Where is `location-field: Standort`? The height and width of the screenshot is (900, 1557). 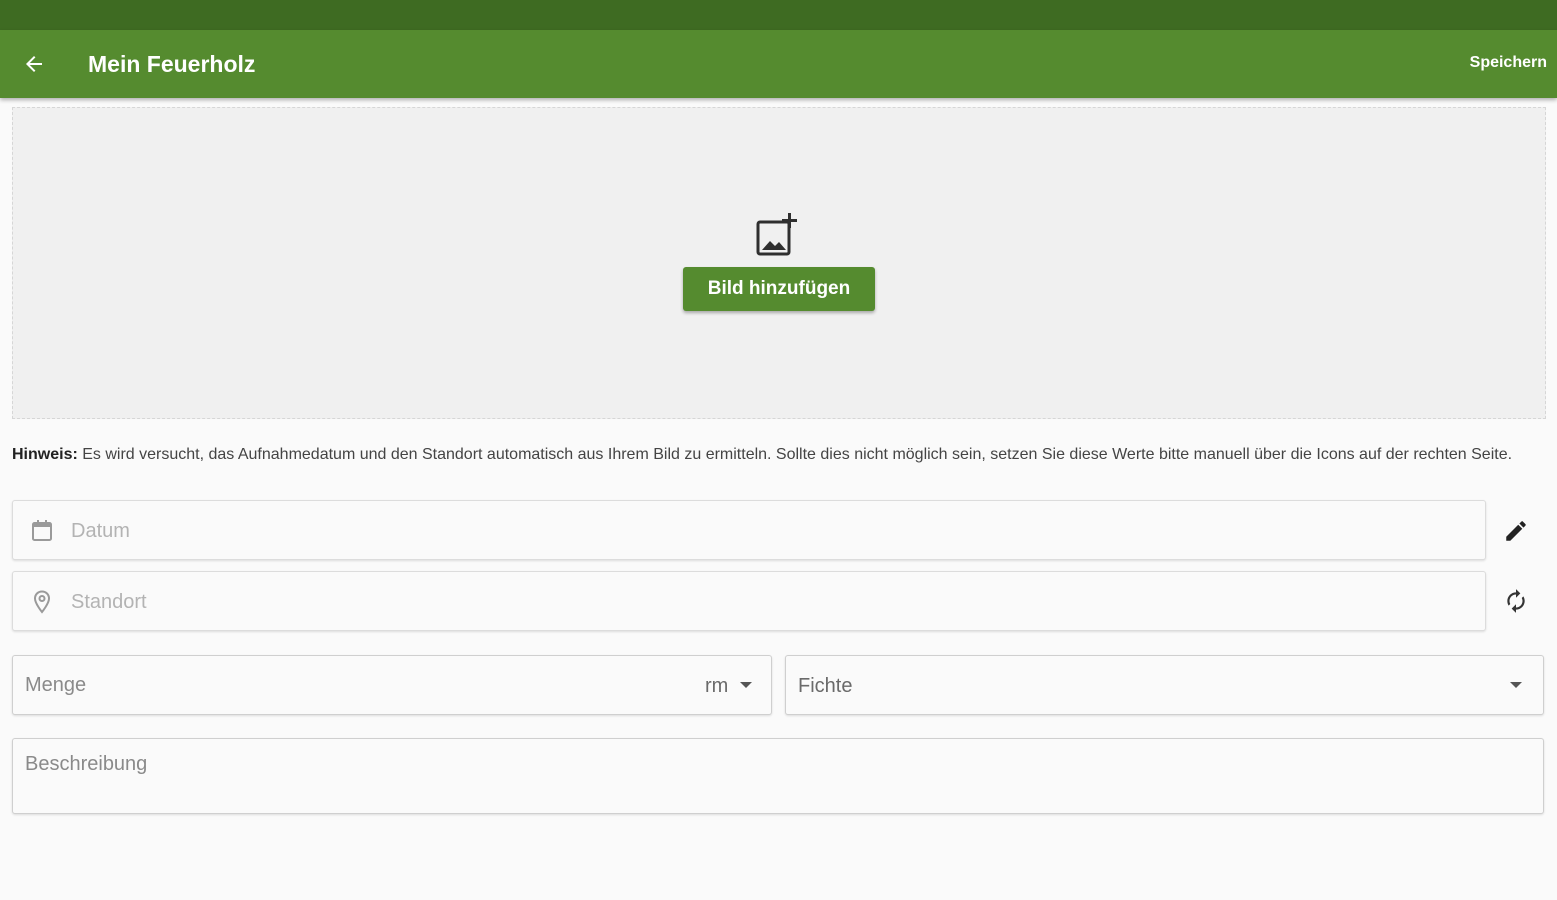 location-field: Standort is located at coordinates (749, 601).